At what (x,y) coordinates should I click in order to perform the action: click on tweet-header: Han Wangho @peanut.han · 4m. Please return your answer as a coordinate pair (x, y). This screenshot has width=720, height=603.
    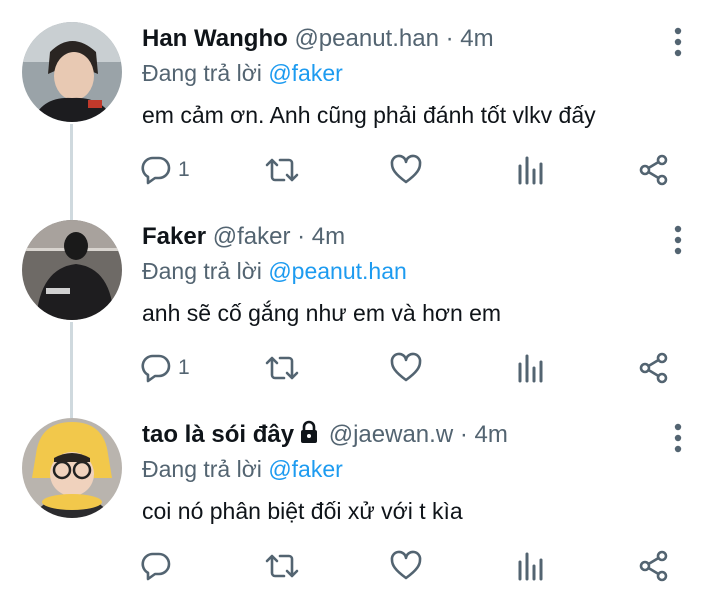
    Looking at the image, I should click on (318, 39).